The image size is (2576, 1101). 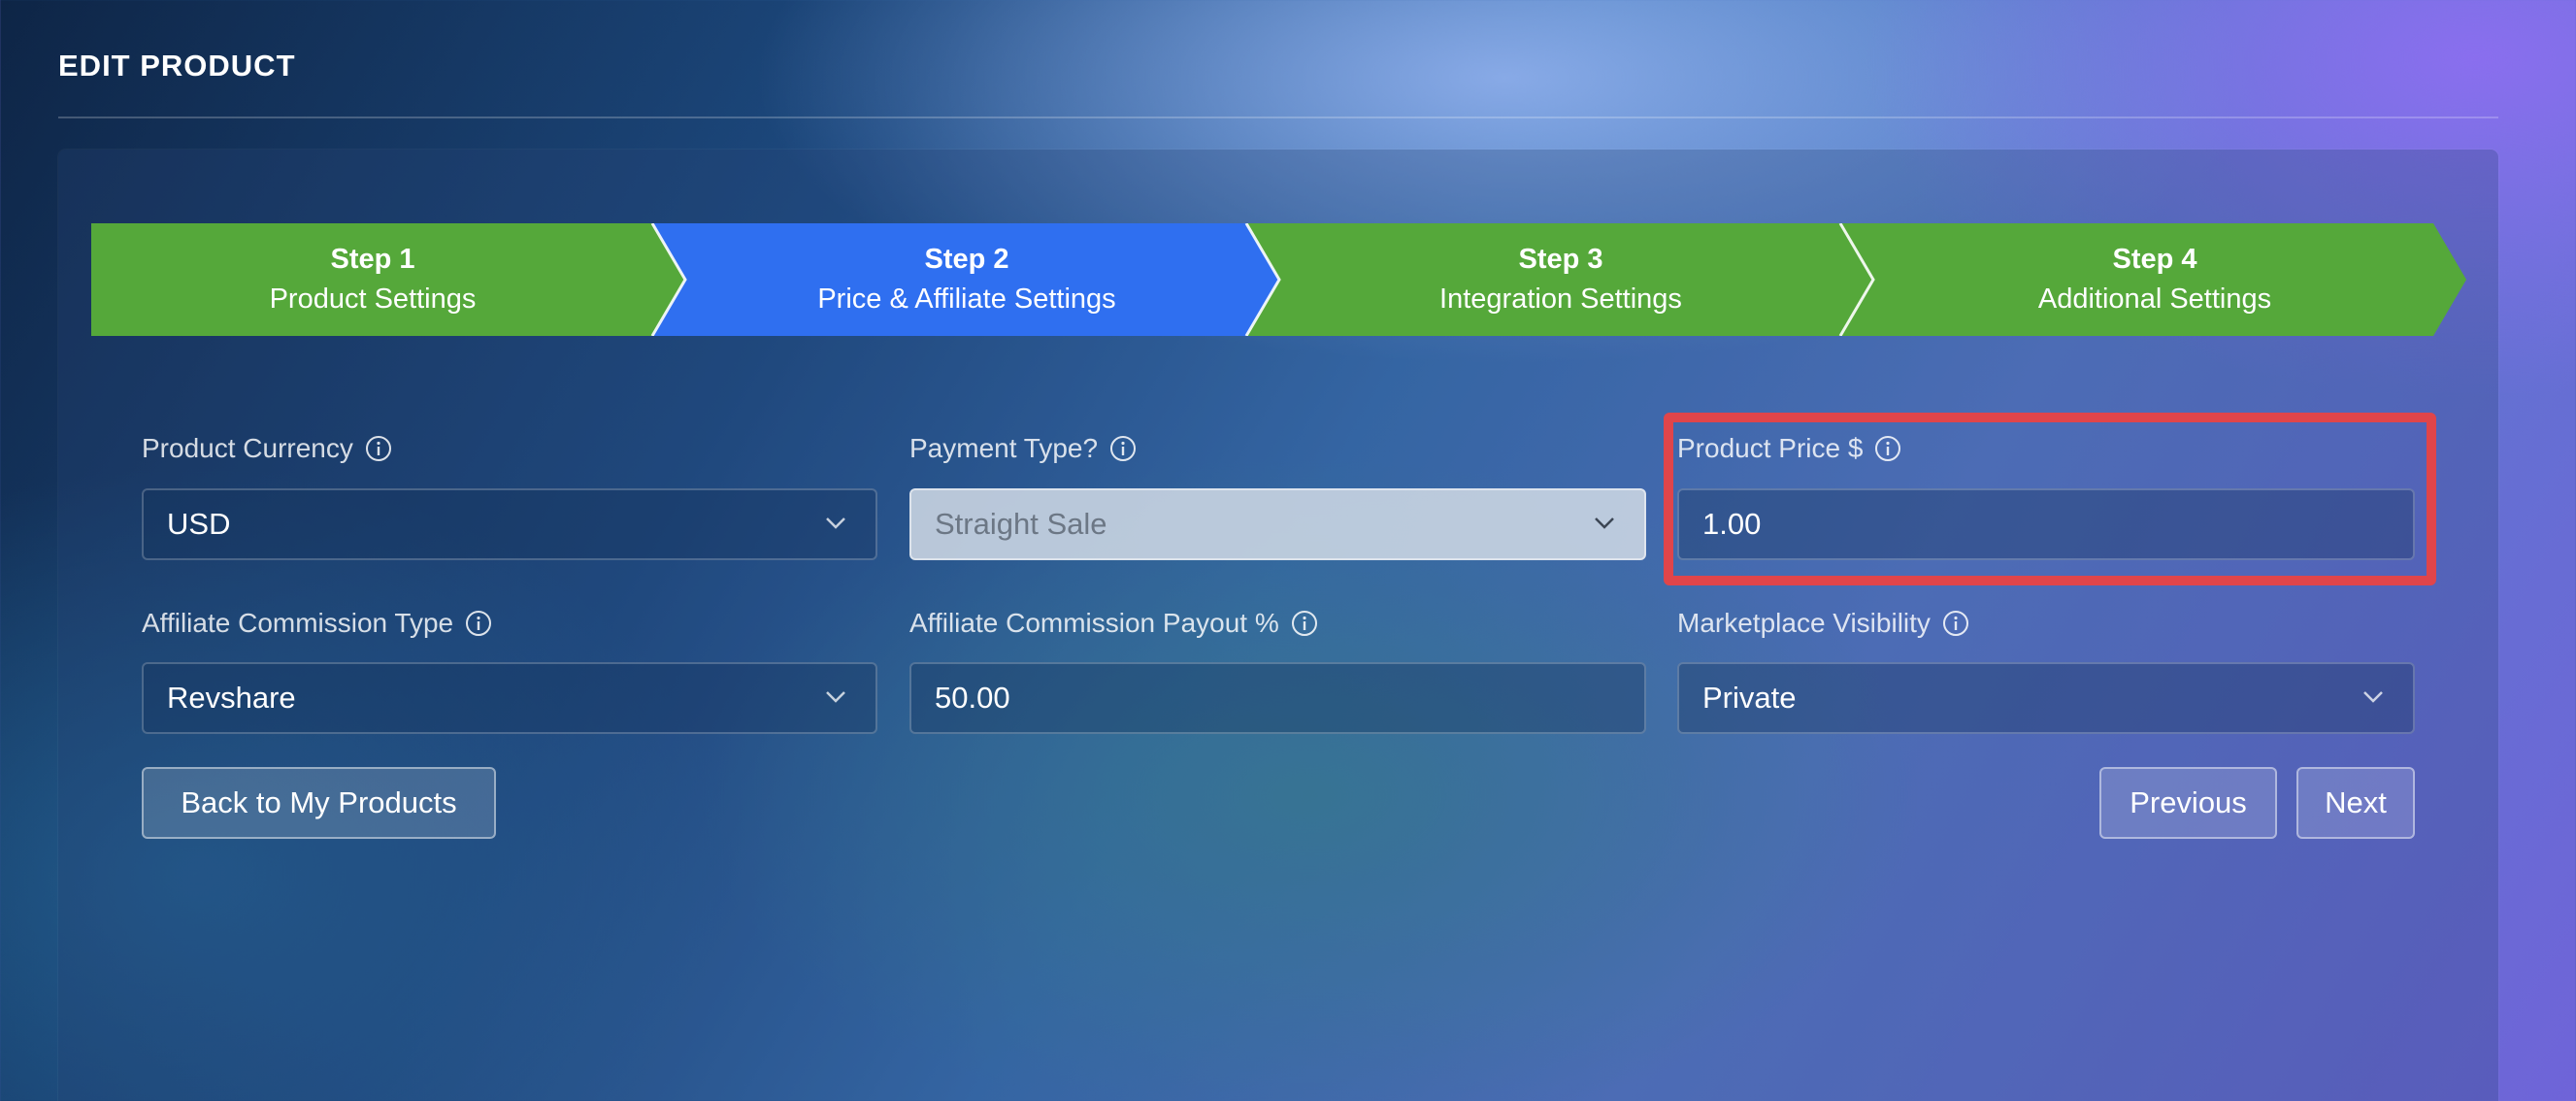 I want to click on previous-button: Previous, so click(x=2188, y=803).